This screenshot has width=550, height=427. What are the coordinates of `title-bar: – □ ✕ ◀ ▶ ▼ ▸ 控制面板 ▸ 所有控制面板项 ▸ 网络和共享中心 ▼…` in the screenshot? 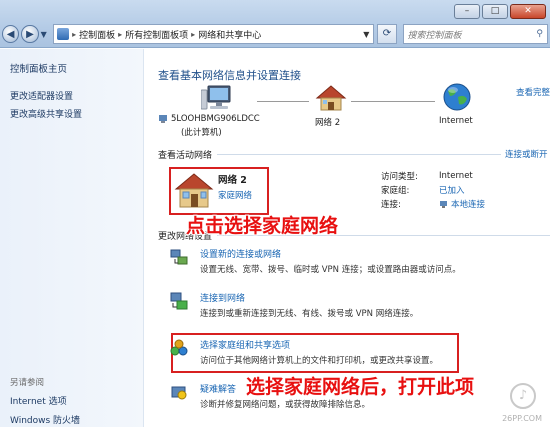 It's located at (275, 24).